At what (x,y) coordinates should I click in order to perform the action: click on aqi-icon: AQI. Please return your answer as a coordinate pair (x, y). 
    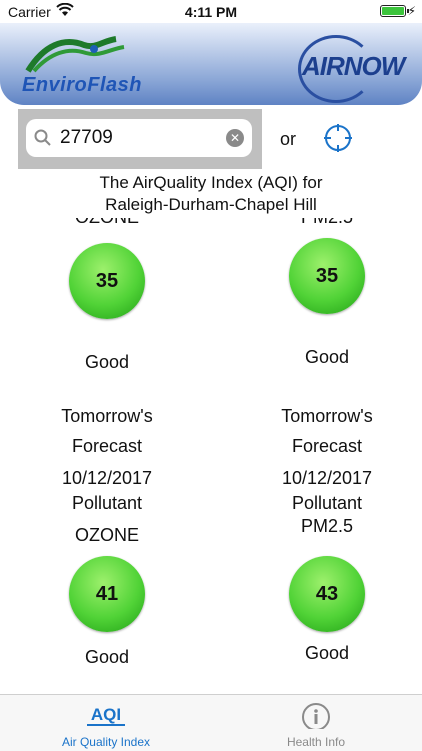
    Looking at the image, I should click on (106, 715).